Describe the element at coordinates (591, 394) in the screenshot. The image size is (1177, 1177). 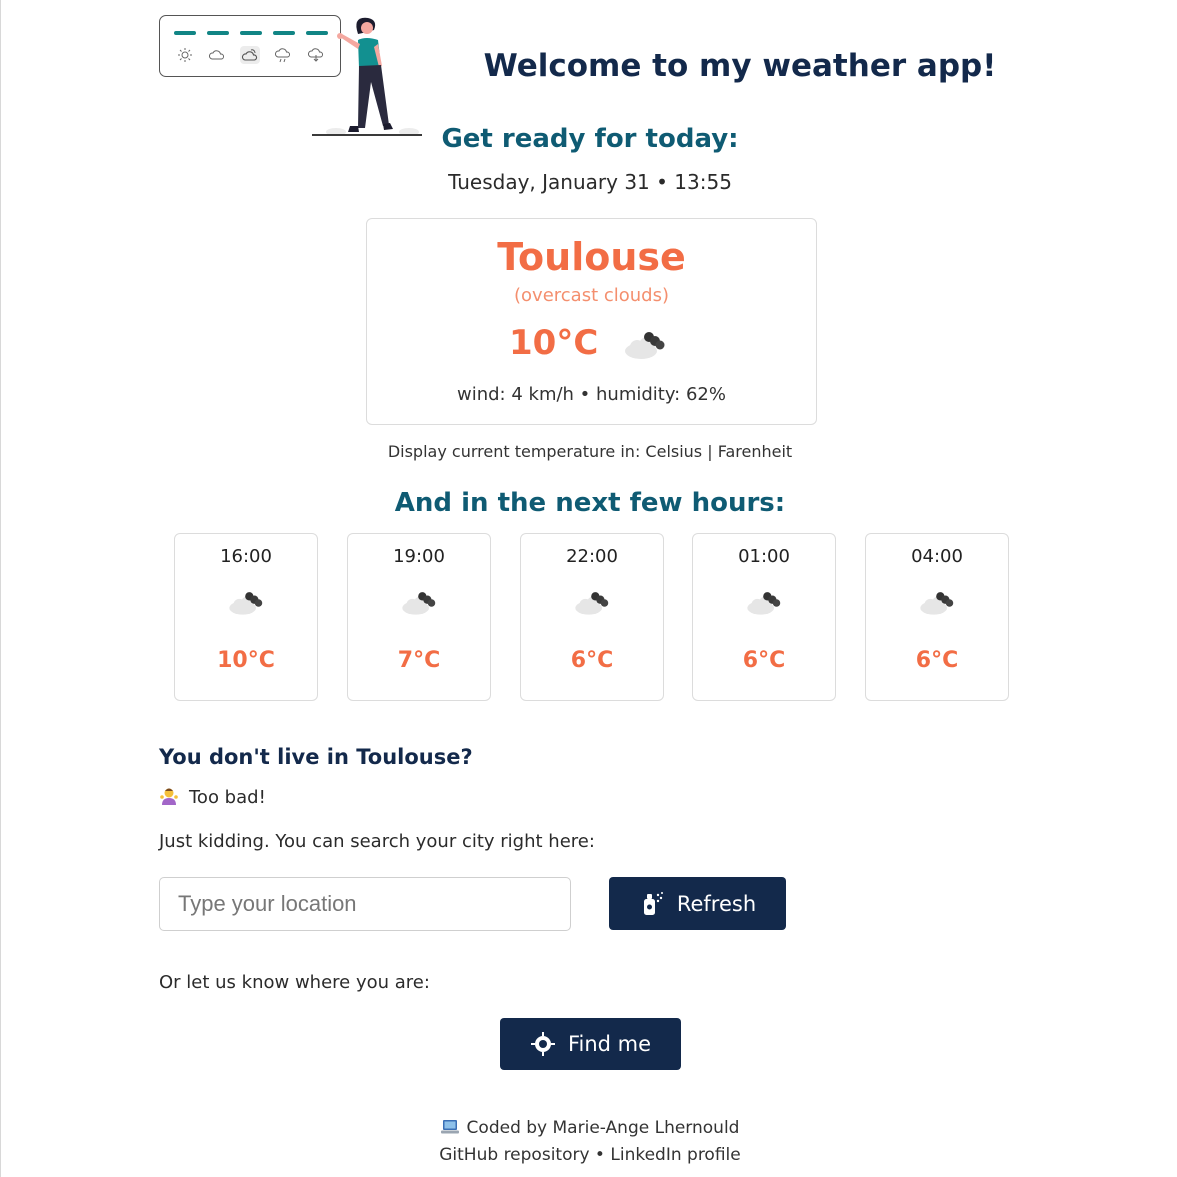
I see `wind-humidity: wind: 4 km/h • humidity: 62%` at that location.